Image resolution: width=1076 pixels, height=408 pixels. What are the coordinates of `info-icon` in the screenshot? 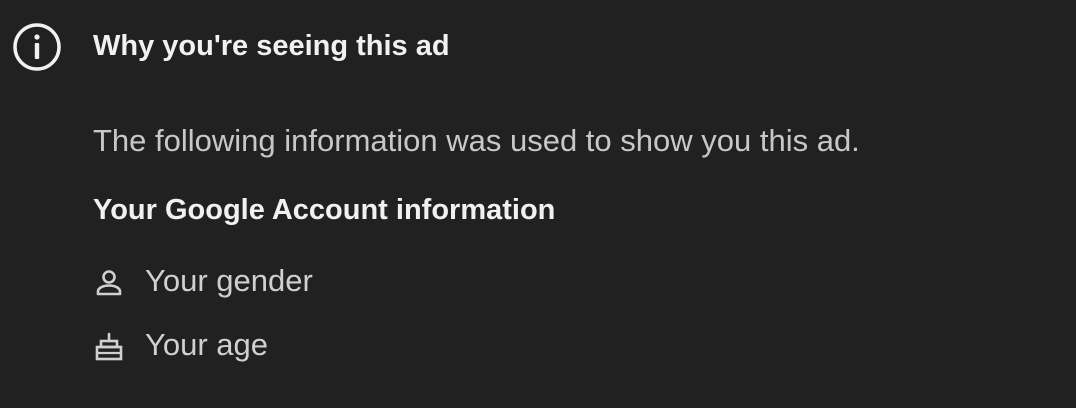 It's located at (37, 47).